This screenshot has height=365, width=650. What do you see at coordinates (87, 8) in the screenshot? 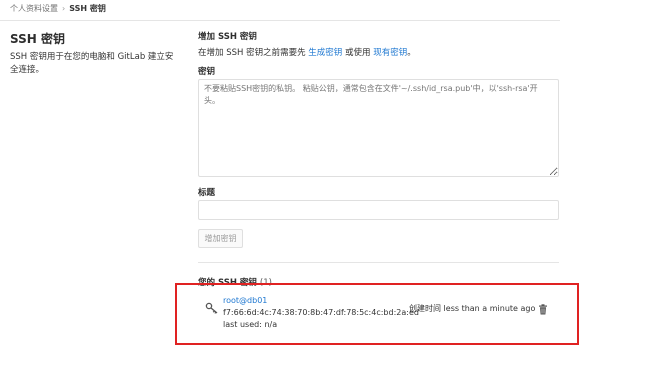
I see `breadcrumb-current: SSH 密钥` at bounding box center [87, 8].